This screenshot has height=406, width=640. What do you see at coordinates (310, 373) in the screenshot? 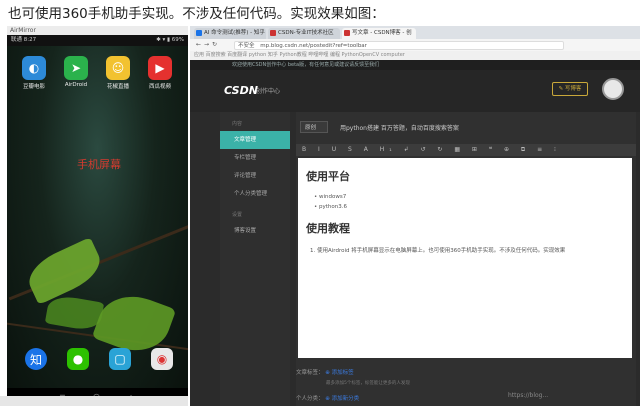
I see `tags-label: 文章标签：` at bounding box center [310, 373].